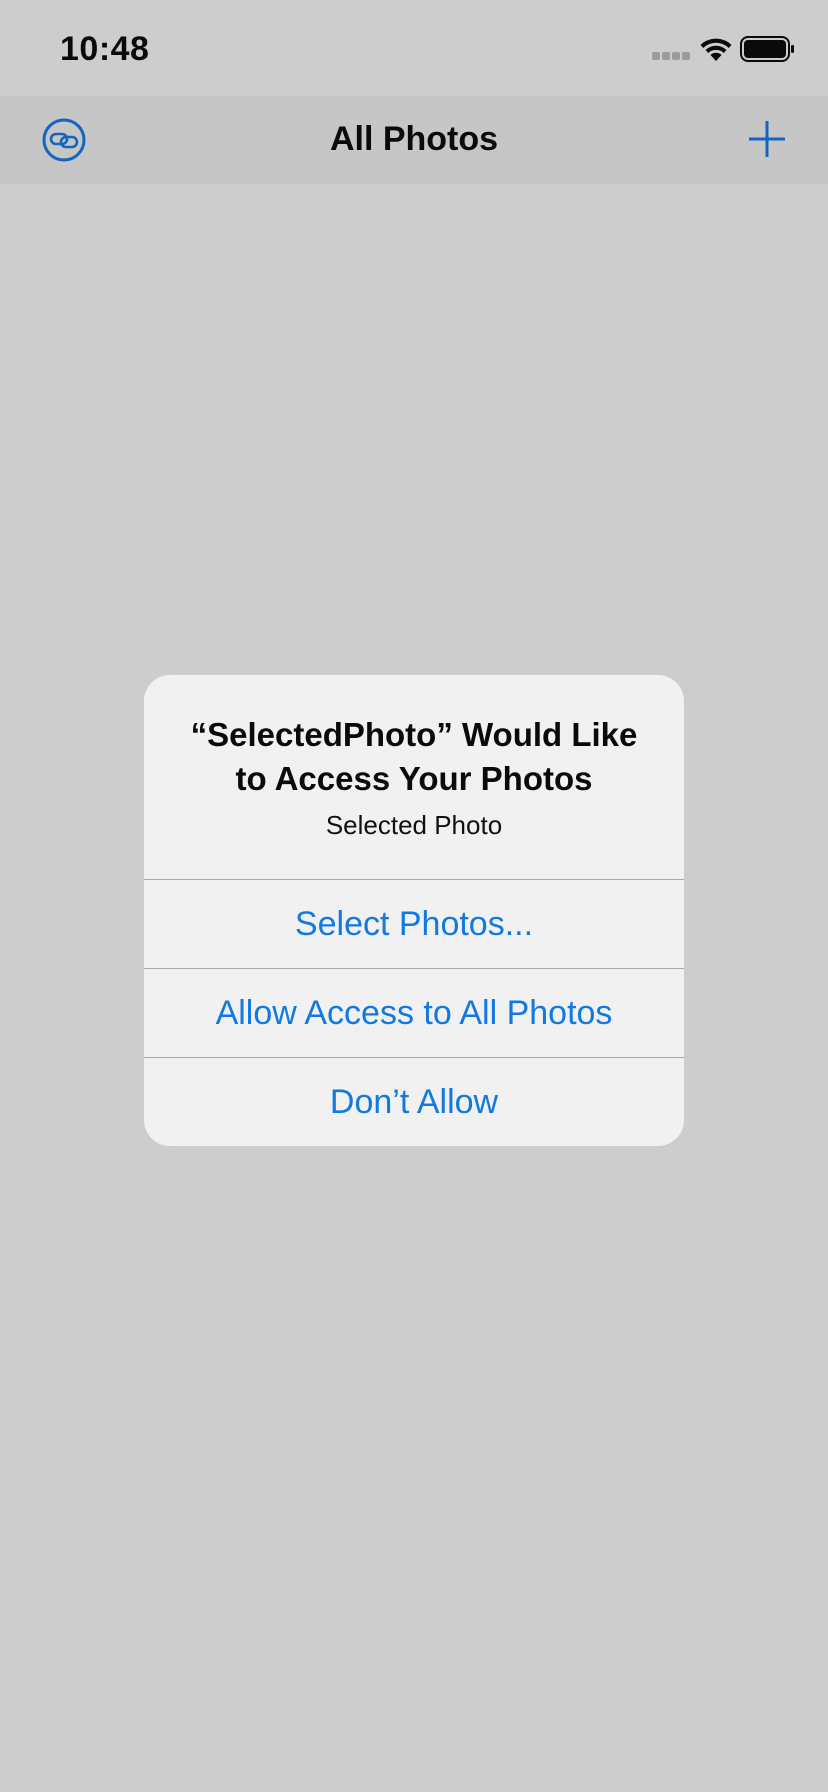 This screenshot has width=828, height=1792. What do you see at coordinates (414, 48) in the screenshot?
I see `status-bar: 10:48` at bounding box center [414, 48].